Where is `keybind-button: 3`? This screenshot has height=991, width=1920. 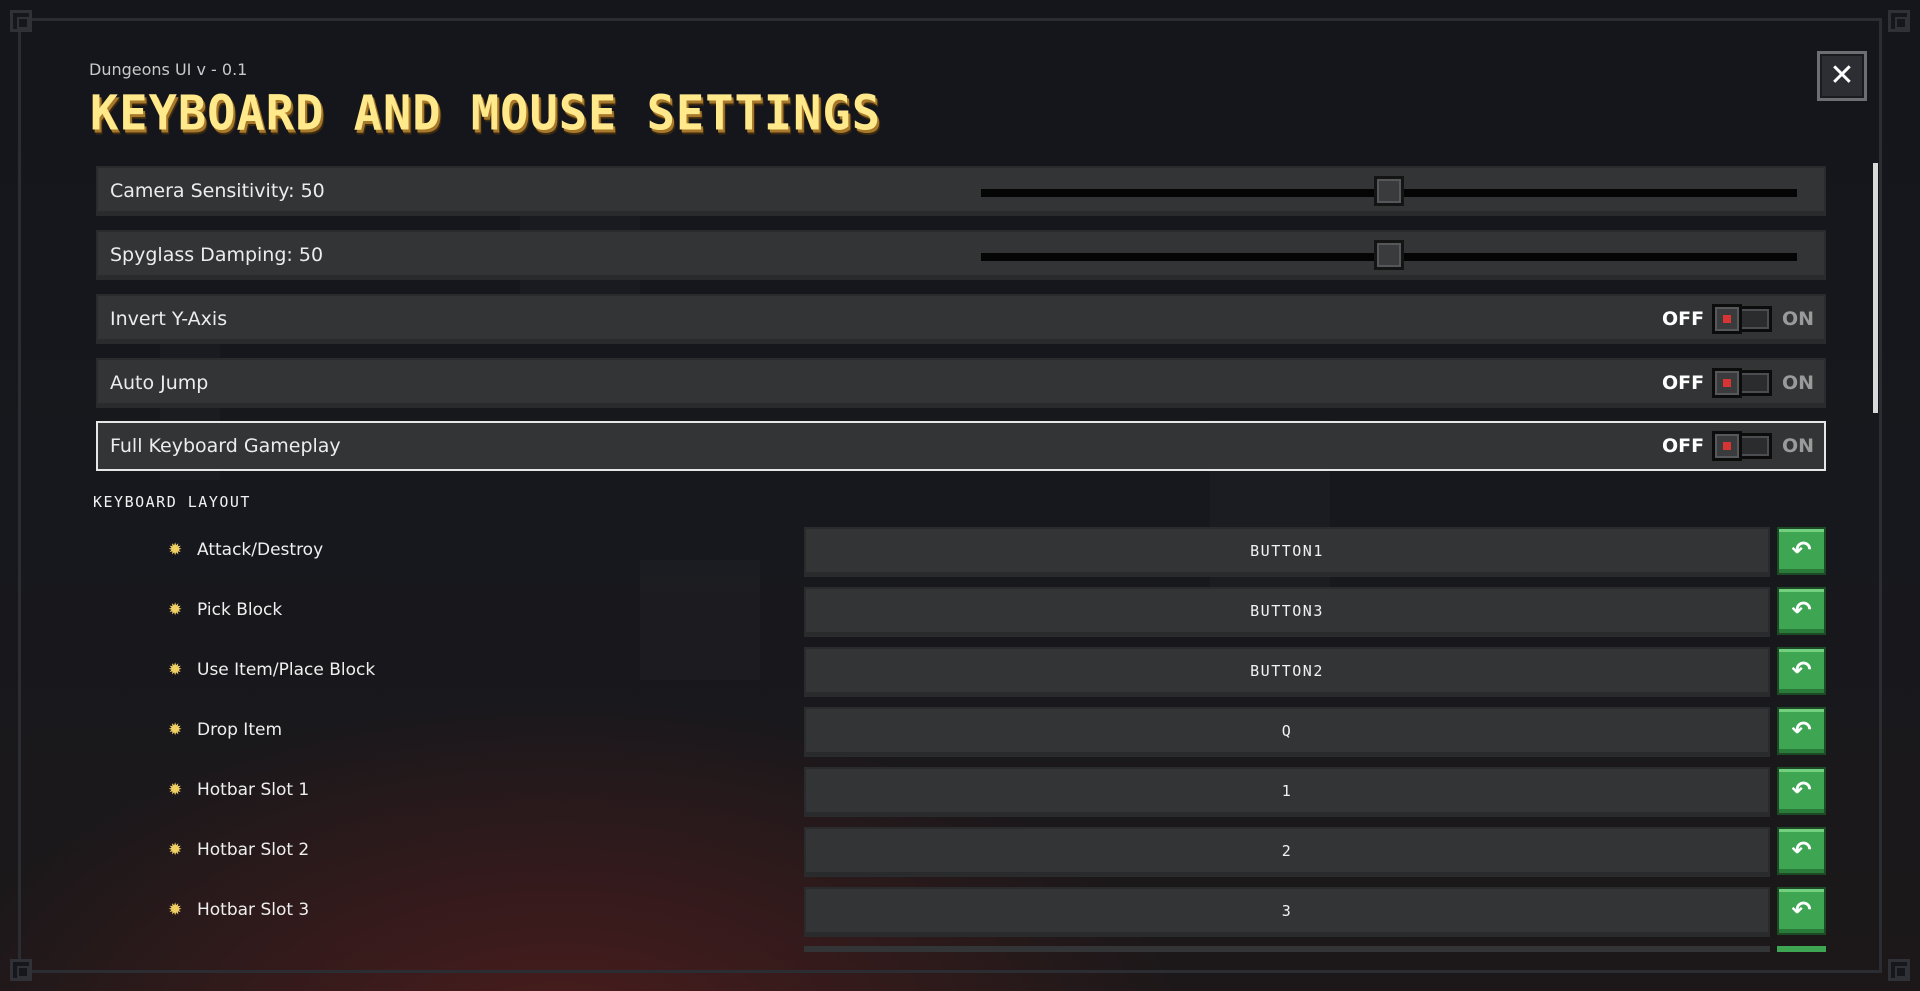 keybind-button: 3 is located at coordinates (1287, 912).